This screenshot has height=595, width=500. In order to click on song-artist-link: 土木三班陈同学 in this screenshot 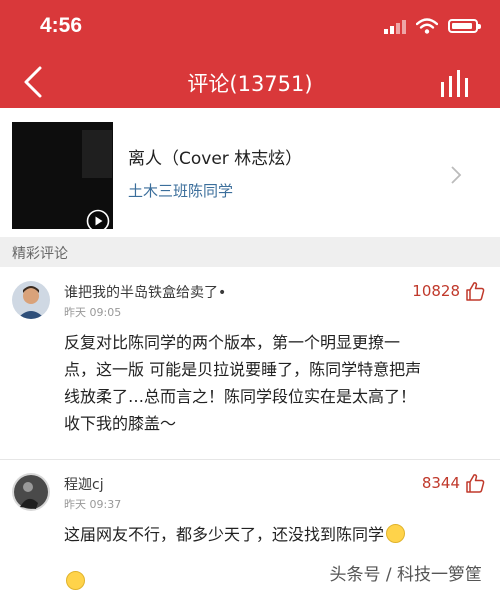, I will do `click(180, 190)`.